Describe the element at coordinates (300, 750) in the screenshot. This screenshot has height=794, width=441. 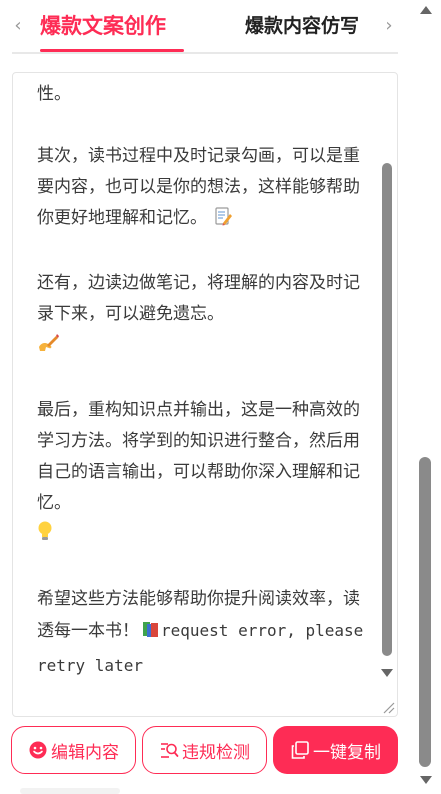
I see `copy-icon` at that location.